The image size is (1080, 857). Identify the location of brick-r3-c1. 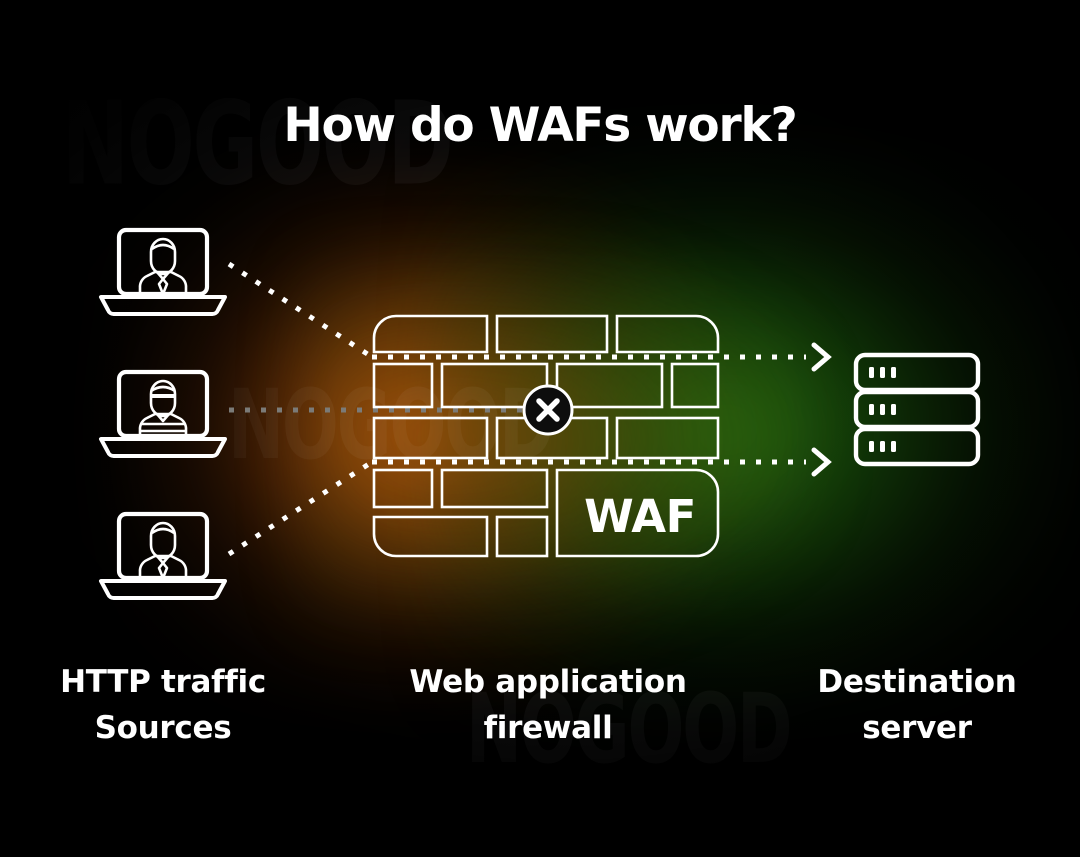
(430, 438).